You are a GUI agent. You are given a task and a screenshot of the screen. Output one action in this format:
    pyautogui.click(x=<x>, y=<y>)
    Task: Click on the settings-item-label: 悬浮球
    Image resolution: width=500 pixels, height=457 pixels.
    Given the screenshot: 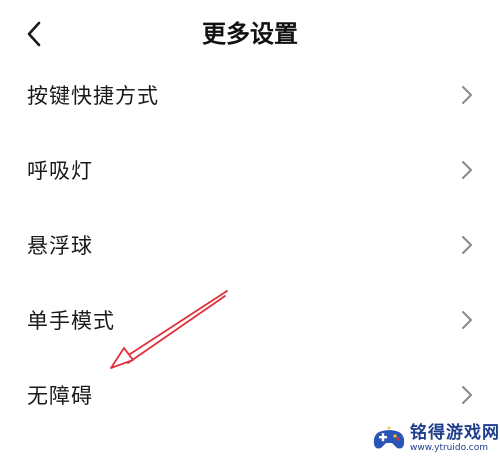 What is the action you would take?
    pyautogui.click(x=60, y=245)
    